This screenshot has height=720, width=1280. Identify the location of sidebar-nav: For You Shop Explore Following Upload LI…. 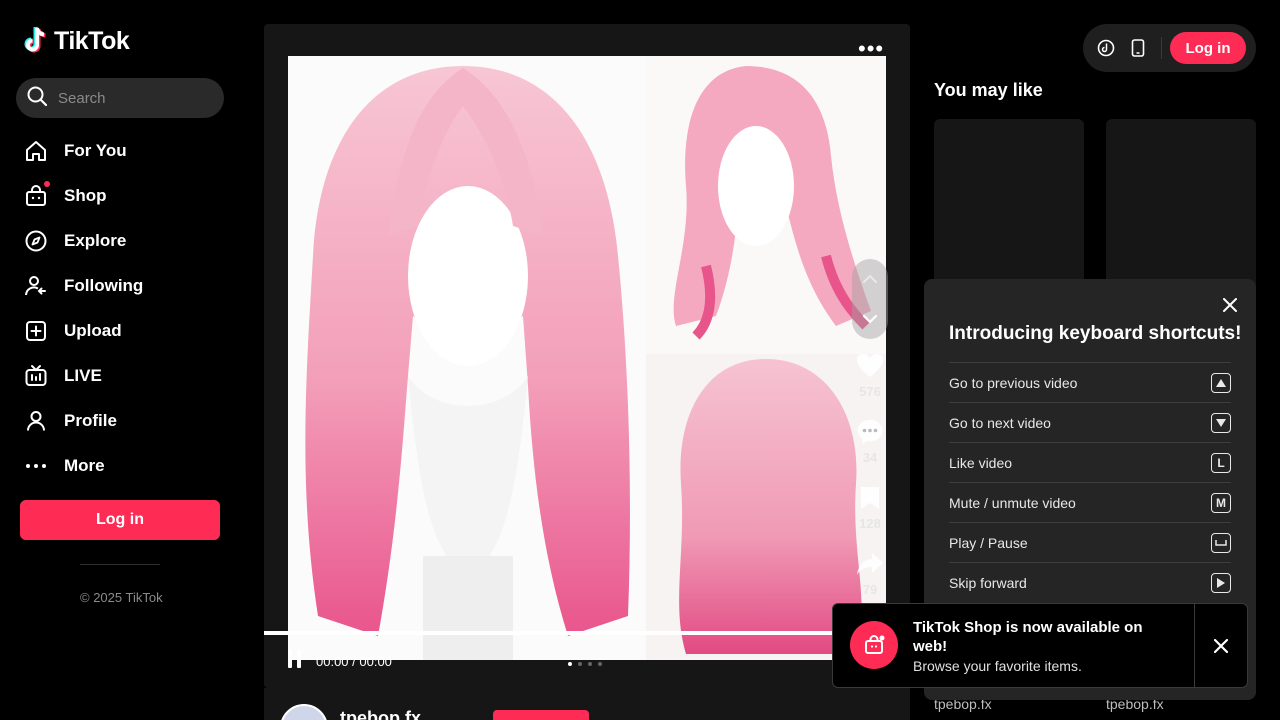
(120, 308).